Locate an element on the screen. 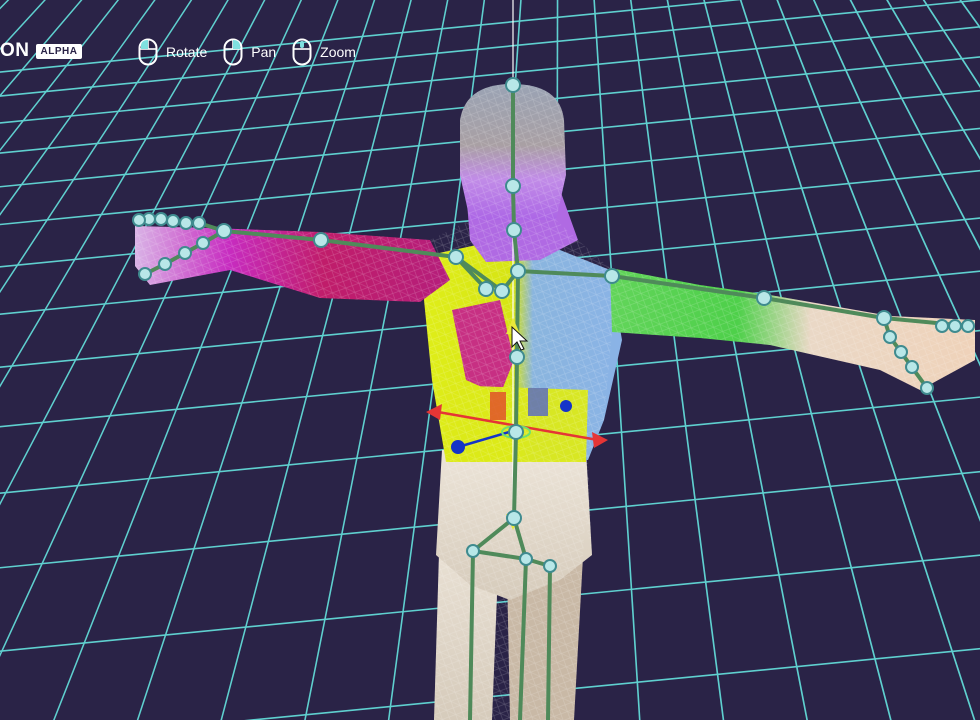 The width and height of the screenshot is (980, 720). joint-rwri is located at coordinates (884, 318).